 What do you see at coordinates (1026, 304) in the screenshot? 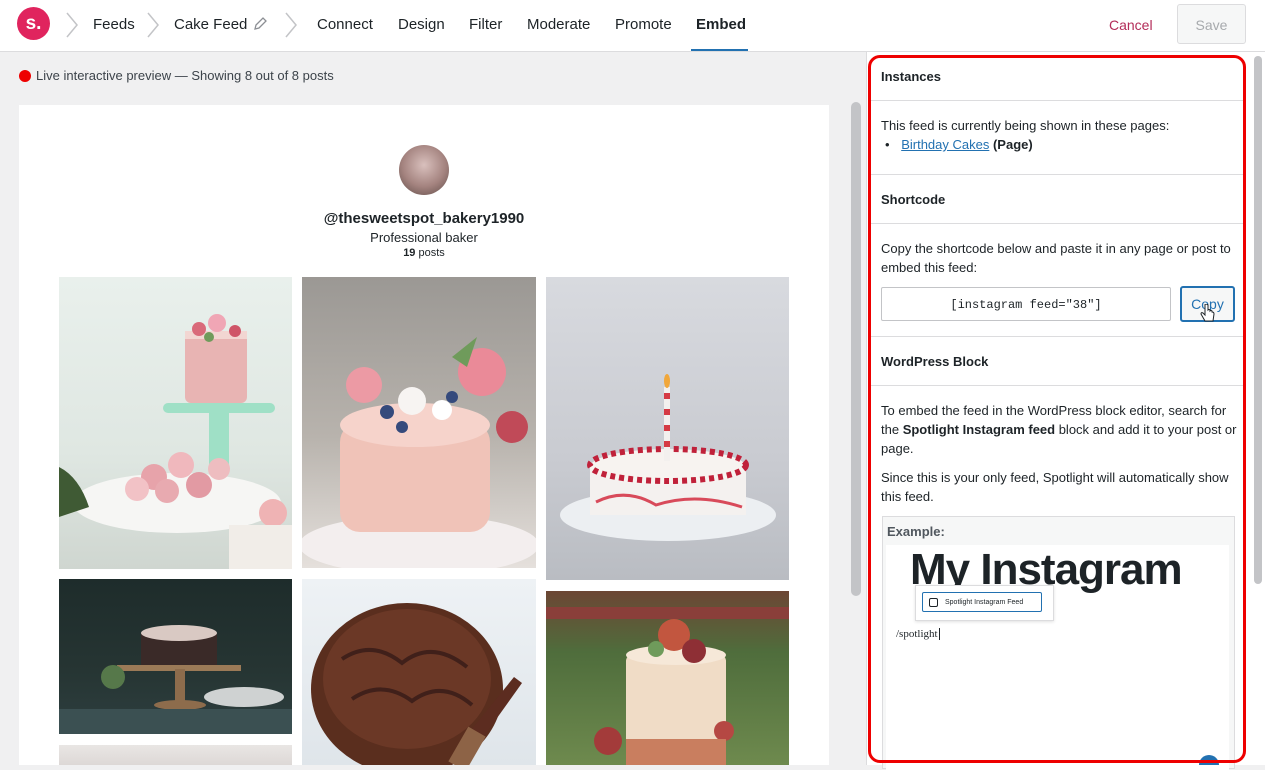
I see `shortcode-field: [instagram feed="38"]` at bounding box center [1026, 304].